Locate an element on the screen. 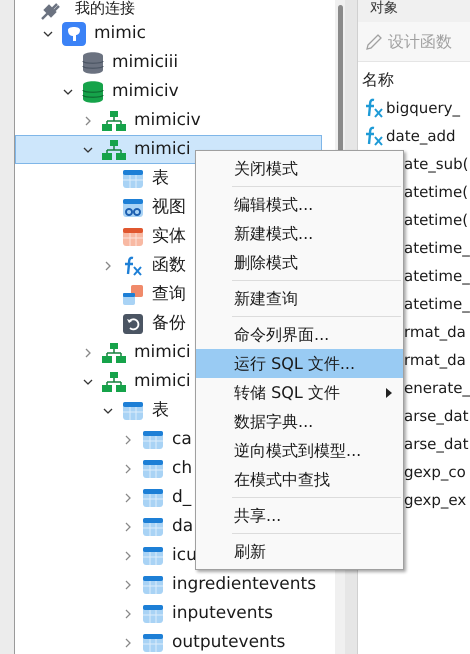  menu-item: 新建查询 is located at coordinates (299, 298).